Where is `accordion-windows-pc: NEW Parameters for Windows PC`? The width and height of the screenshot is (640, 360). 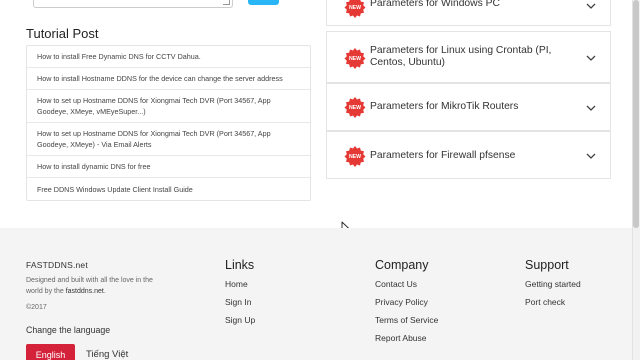
accordion-windows-pc: NEW Parameters for Windows PC is located at coordinates (468, 13).